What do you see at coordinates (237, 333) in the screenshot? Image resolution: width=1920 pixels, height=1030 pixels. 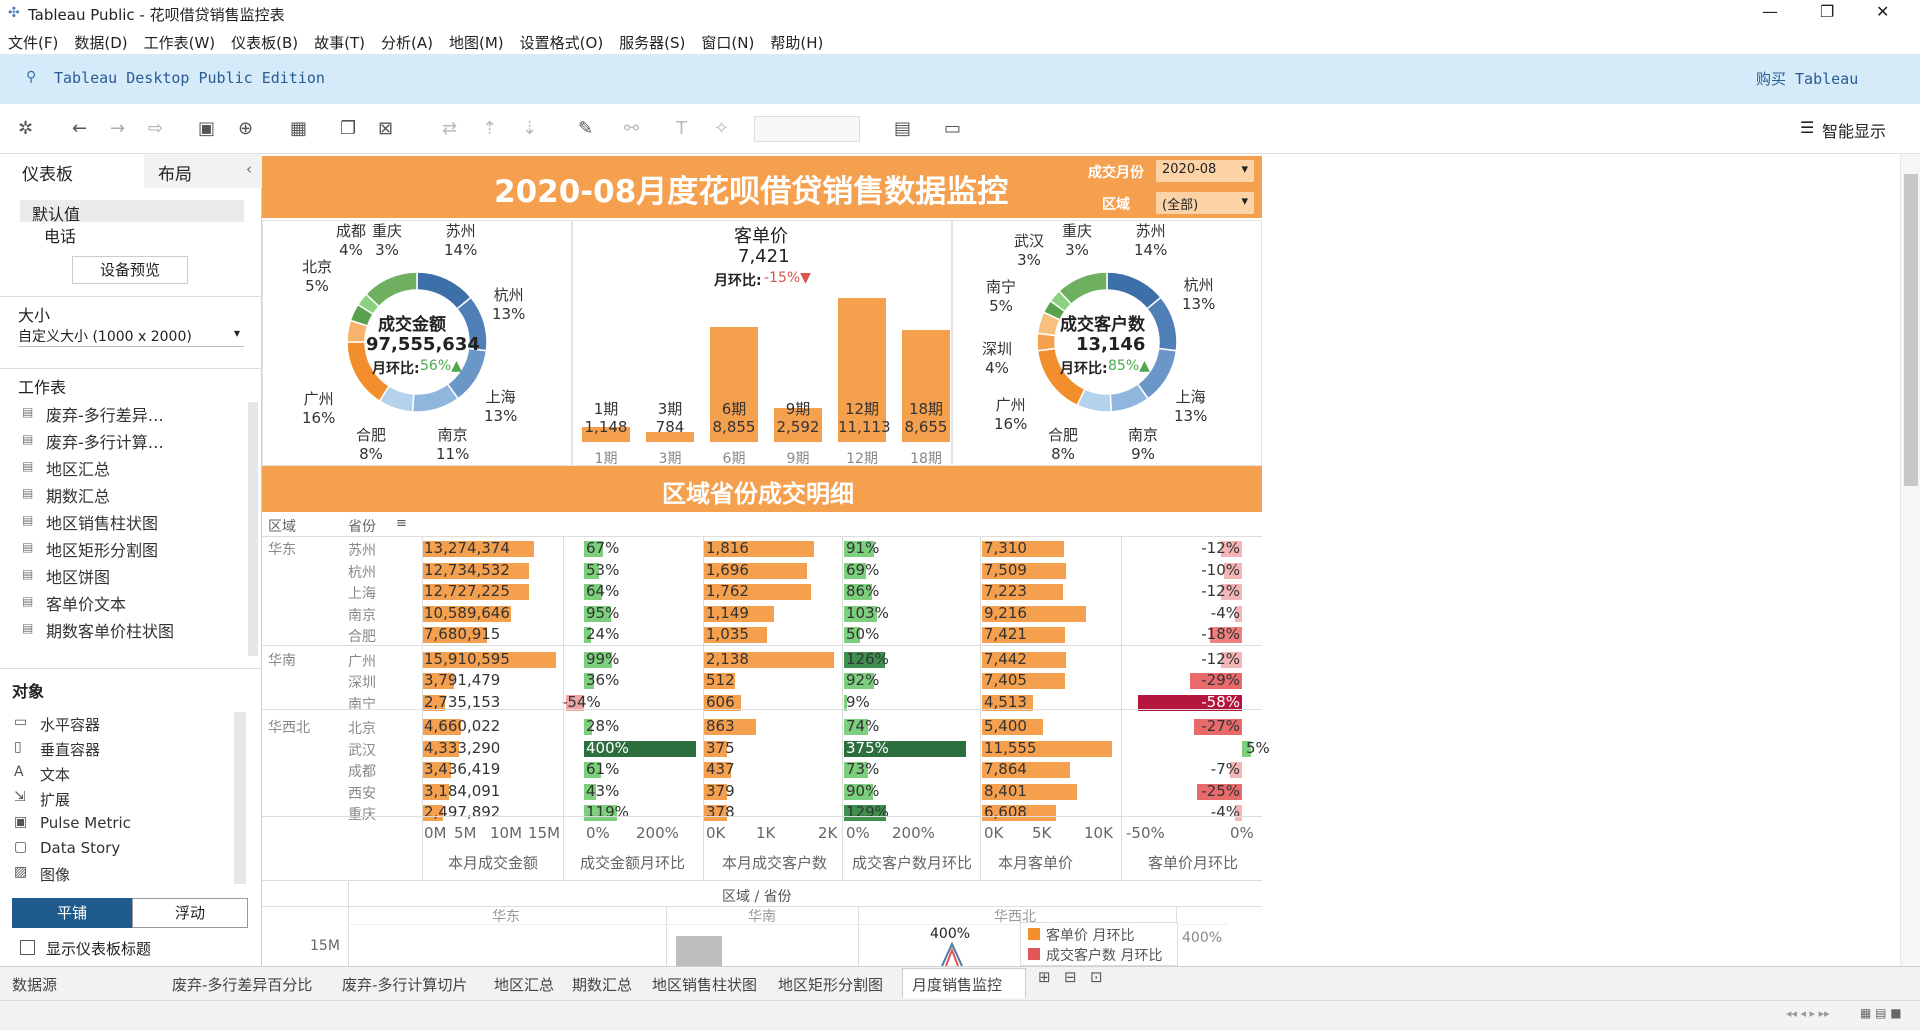 I see `size-dropdown-arrow-icon: ▾` at bounding box center [237, 333].